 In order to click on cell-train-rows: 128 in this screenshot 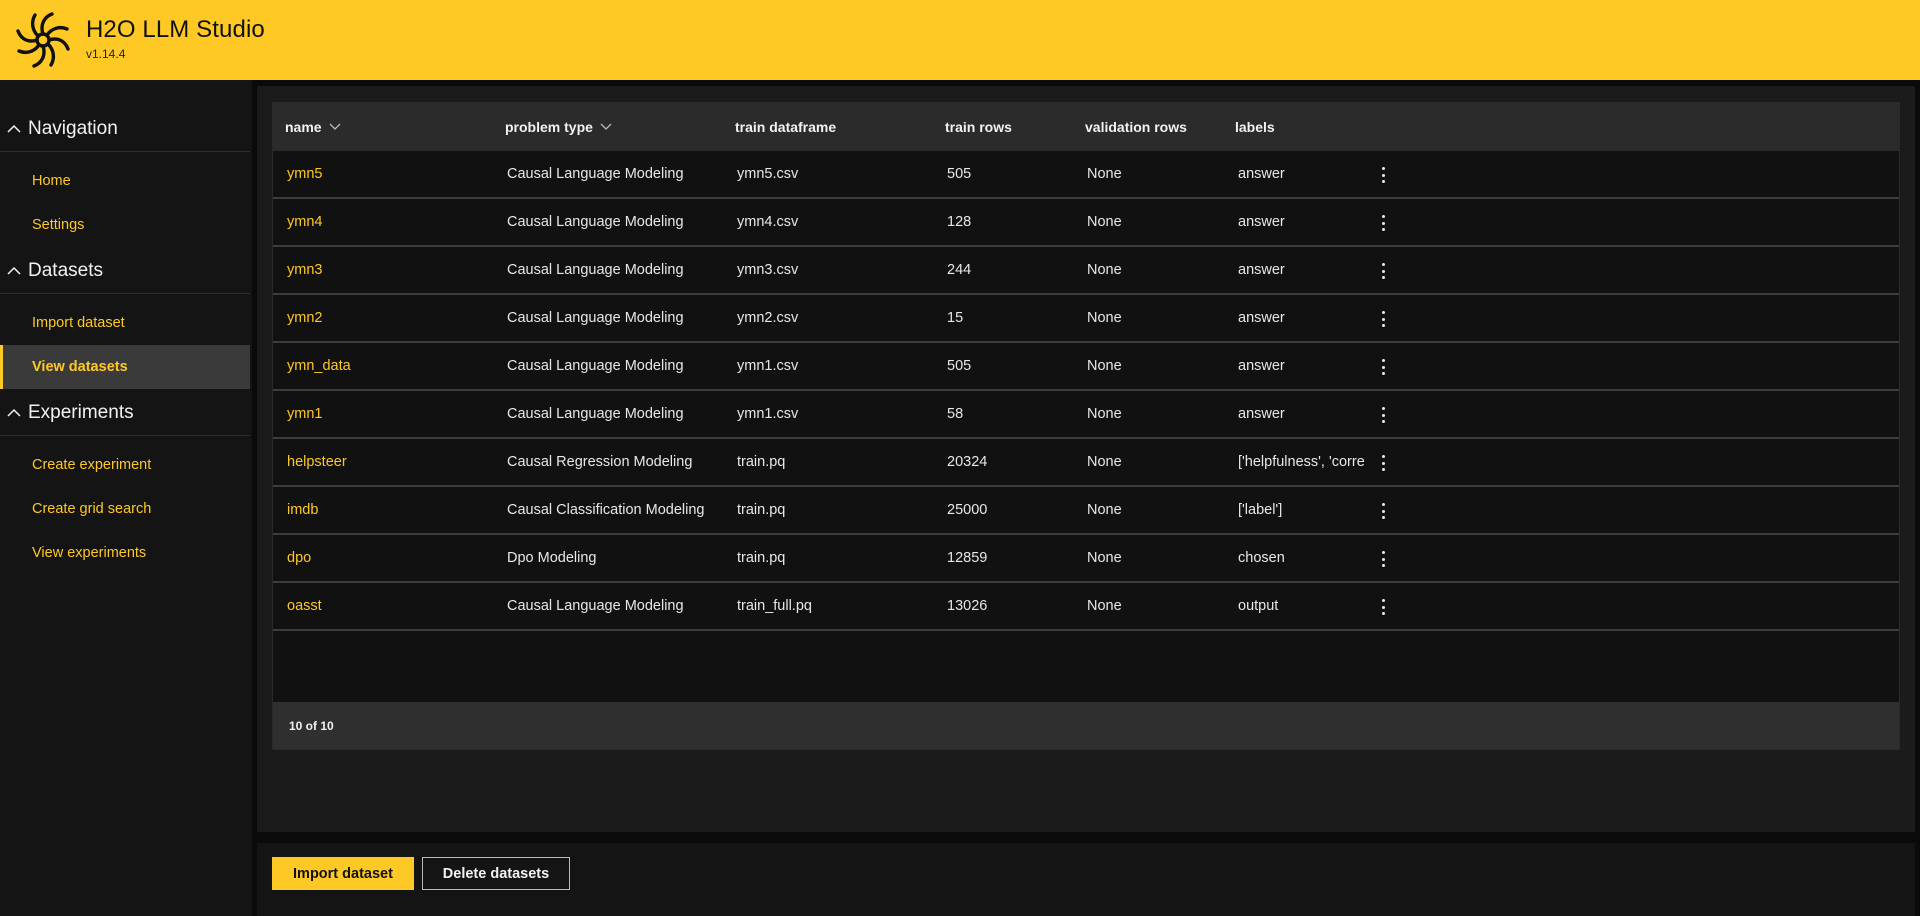, I will do `click(959, 222)`.